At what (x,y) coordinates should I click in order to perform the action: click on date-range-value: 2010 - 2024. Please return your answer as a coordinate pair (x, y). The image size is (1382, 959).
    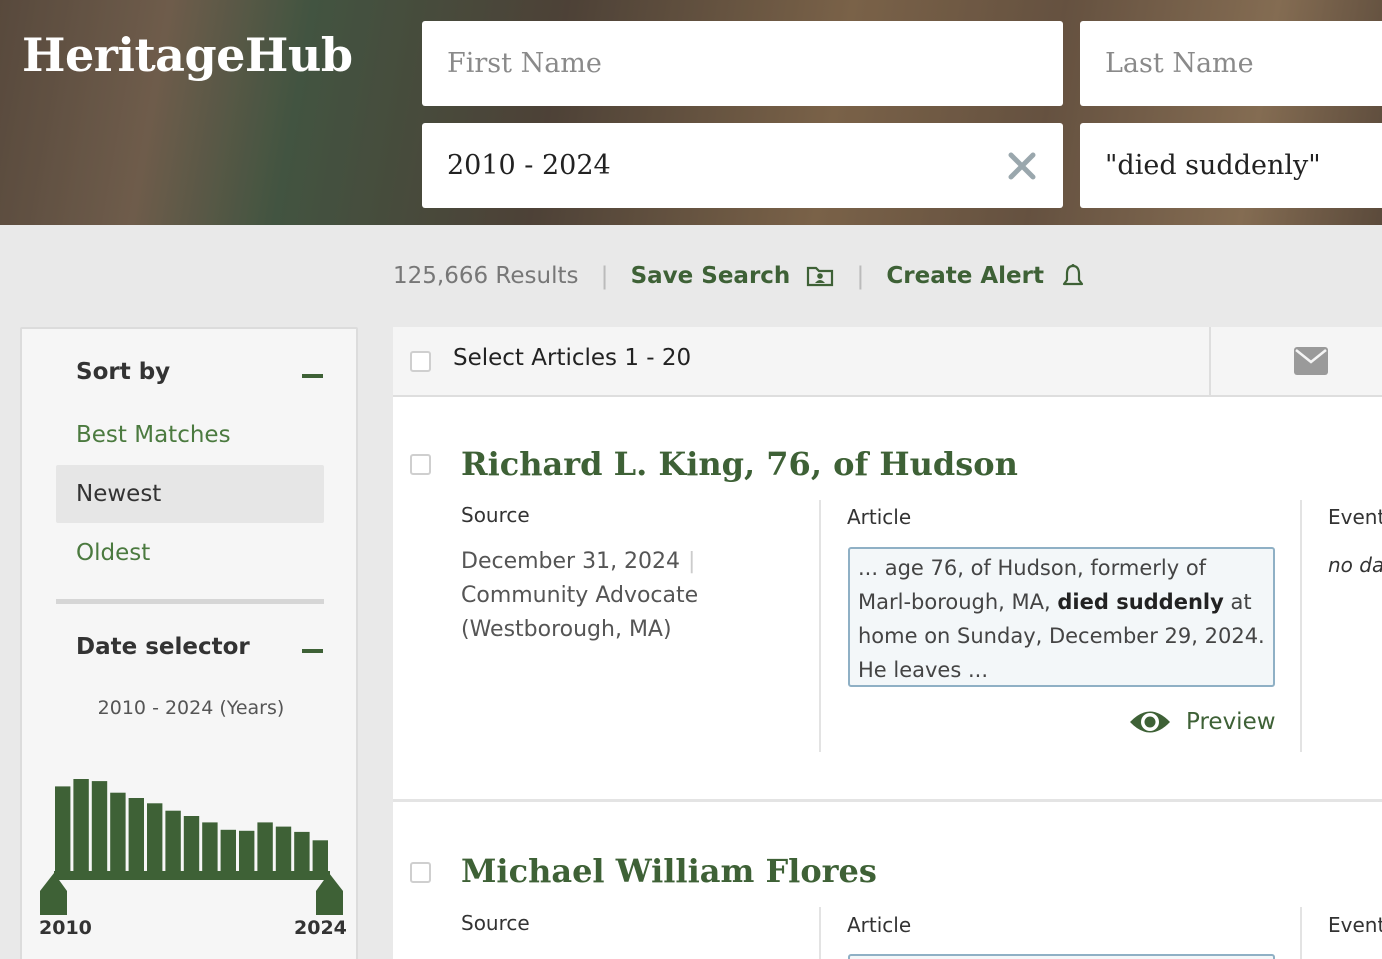
    Looking at the image, I should click on (529, 165).